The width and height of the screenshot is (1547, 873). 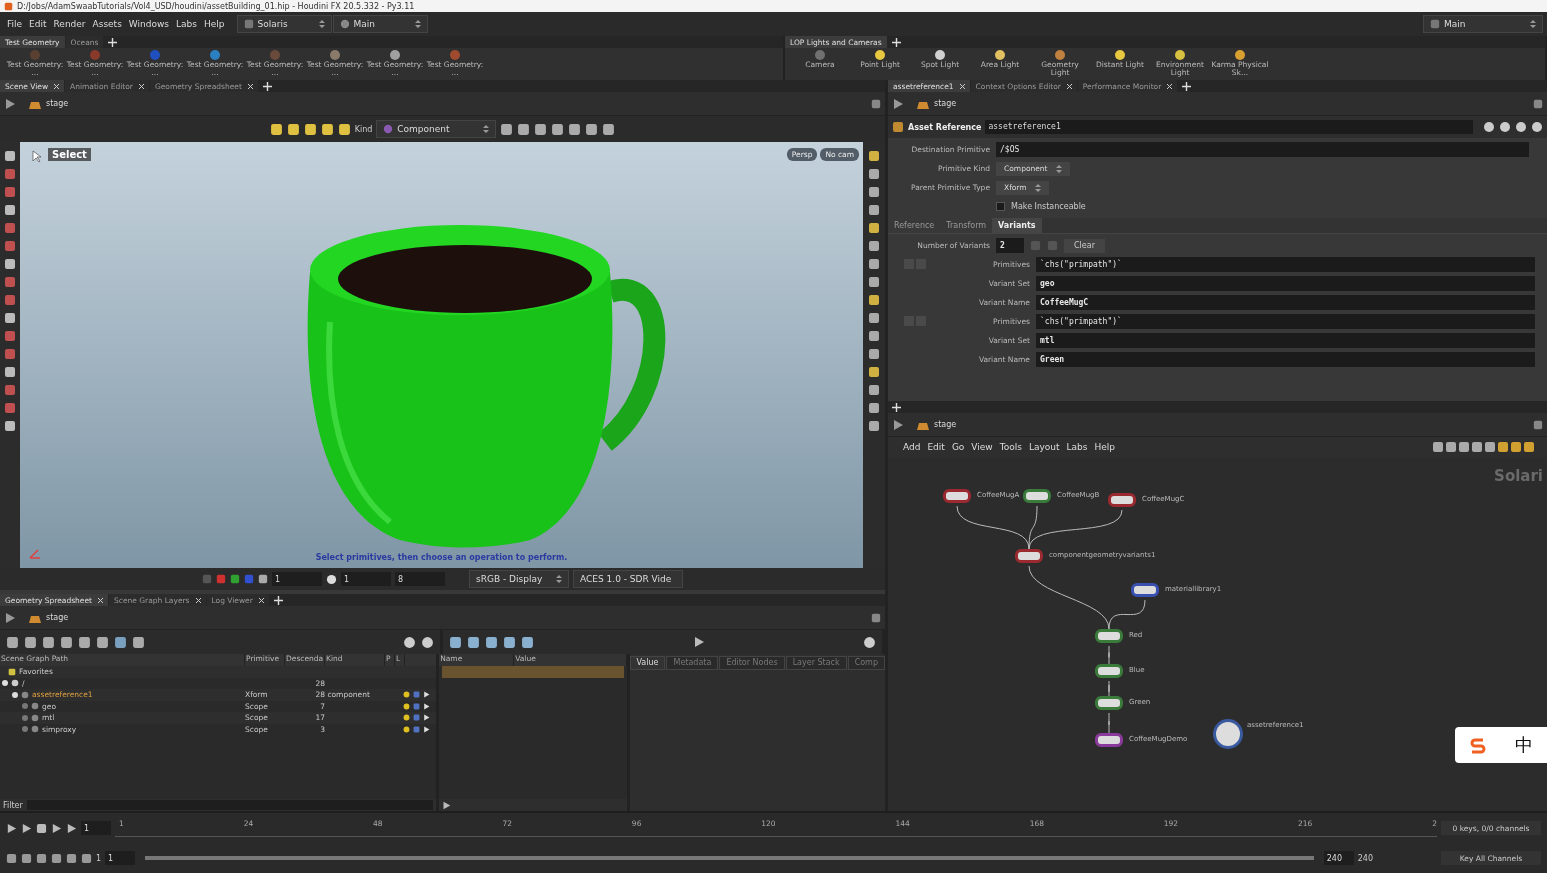 I want to click on value-field: 8, so click(x=420, y=579).